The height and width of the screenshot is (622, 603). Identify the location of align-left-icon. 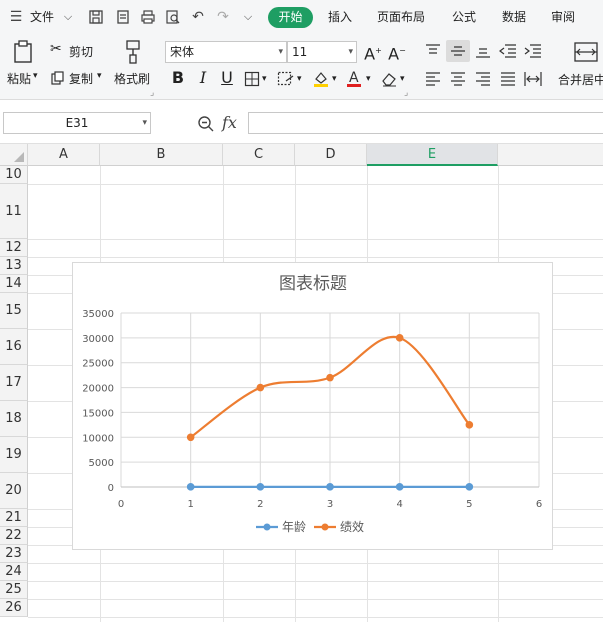
(433, 80).